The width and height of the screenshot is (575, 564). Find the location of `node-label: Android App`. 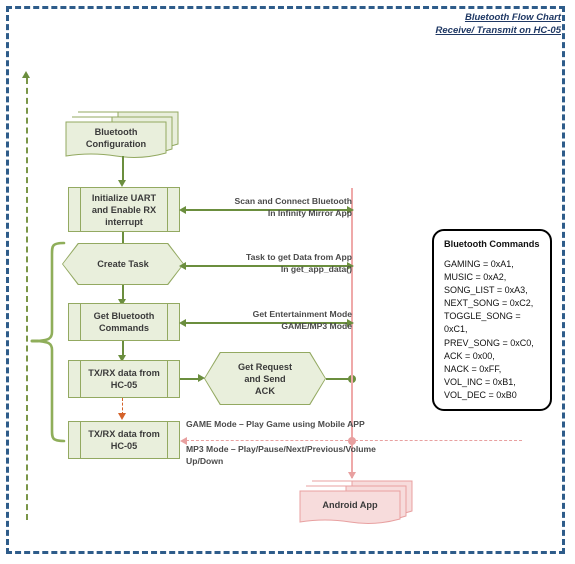

node-label: Android App is located at coordinates (350, 505).